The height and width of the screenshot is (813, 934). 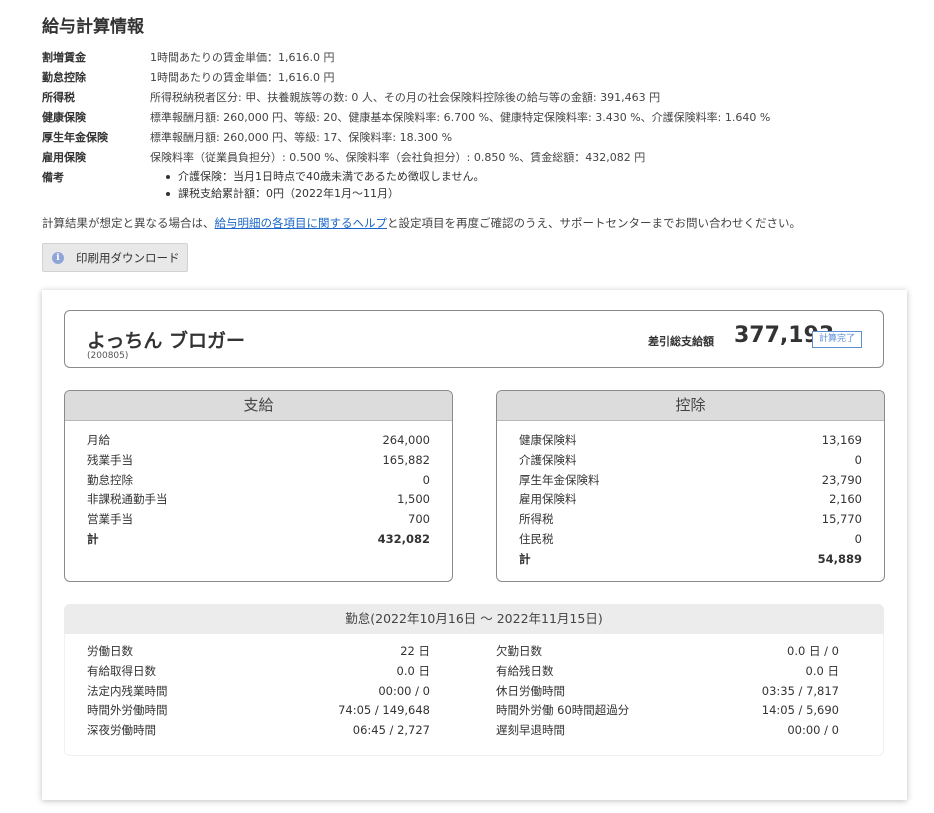 I want to click on page-title: 給与計算情報, so click(x=93, y=27).